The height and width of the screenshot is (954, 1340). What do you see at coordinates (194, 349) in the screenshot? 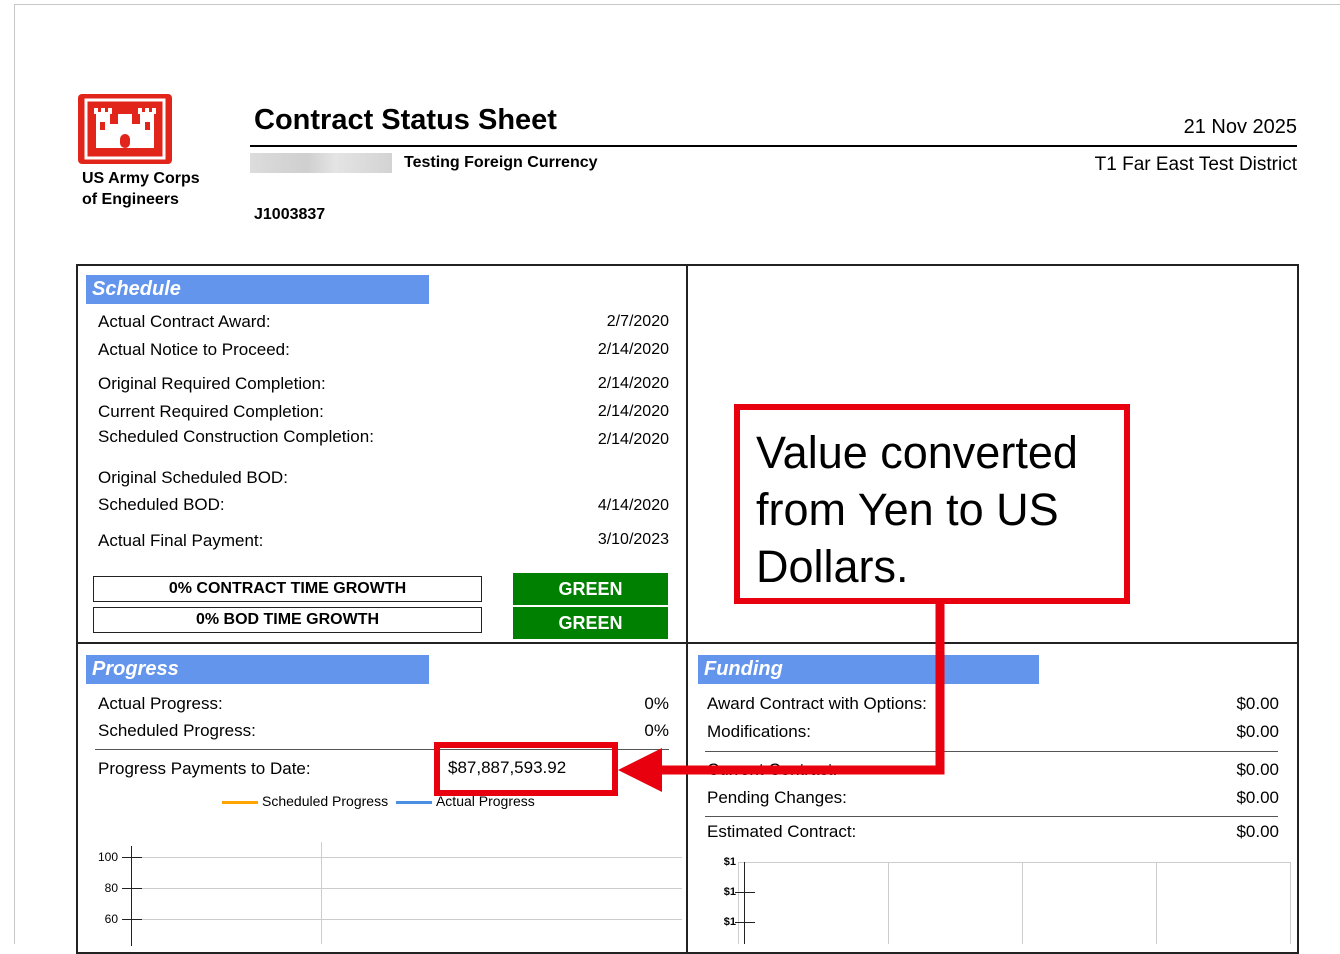
I see `schedule-label: Actual Notice to Proceed:` at bounding box center [194, 349].